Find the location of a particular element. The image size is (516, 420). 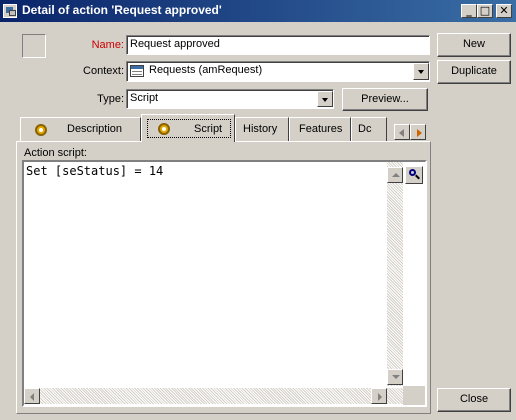

record-image is located at coordinates (34, 46).